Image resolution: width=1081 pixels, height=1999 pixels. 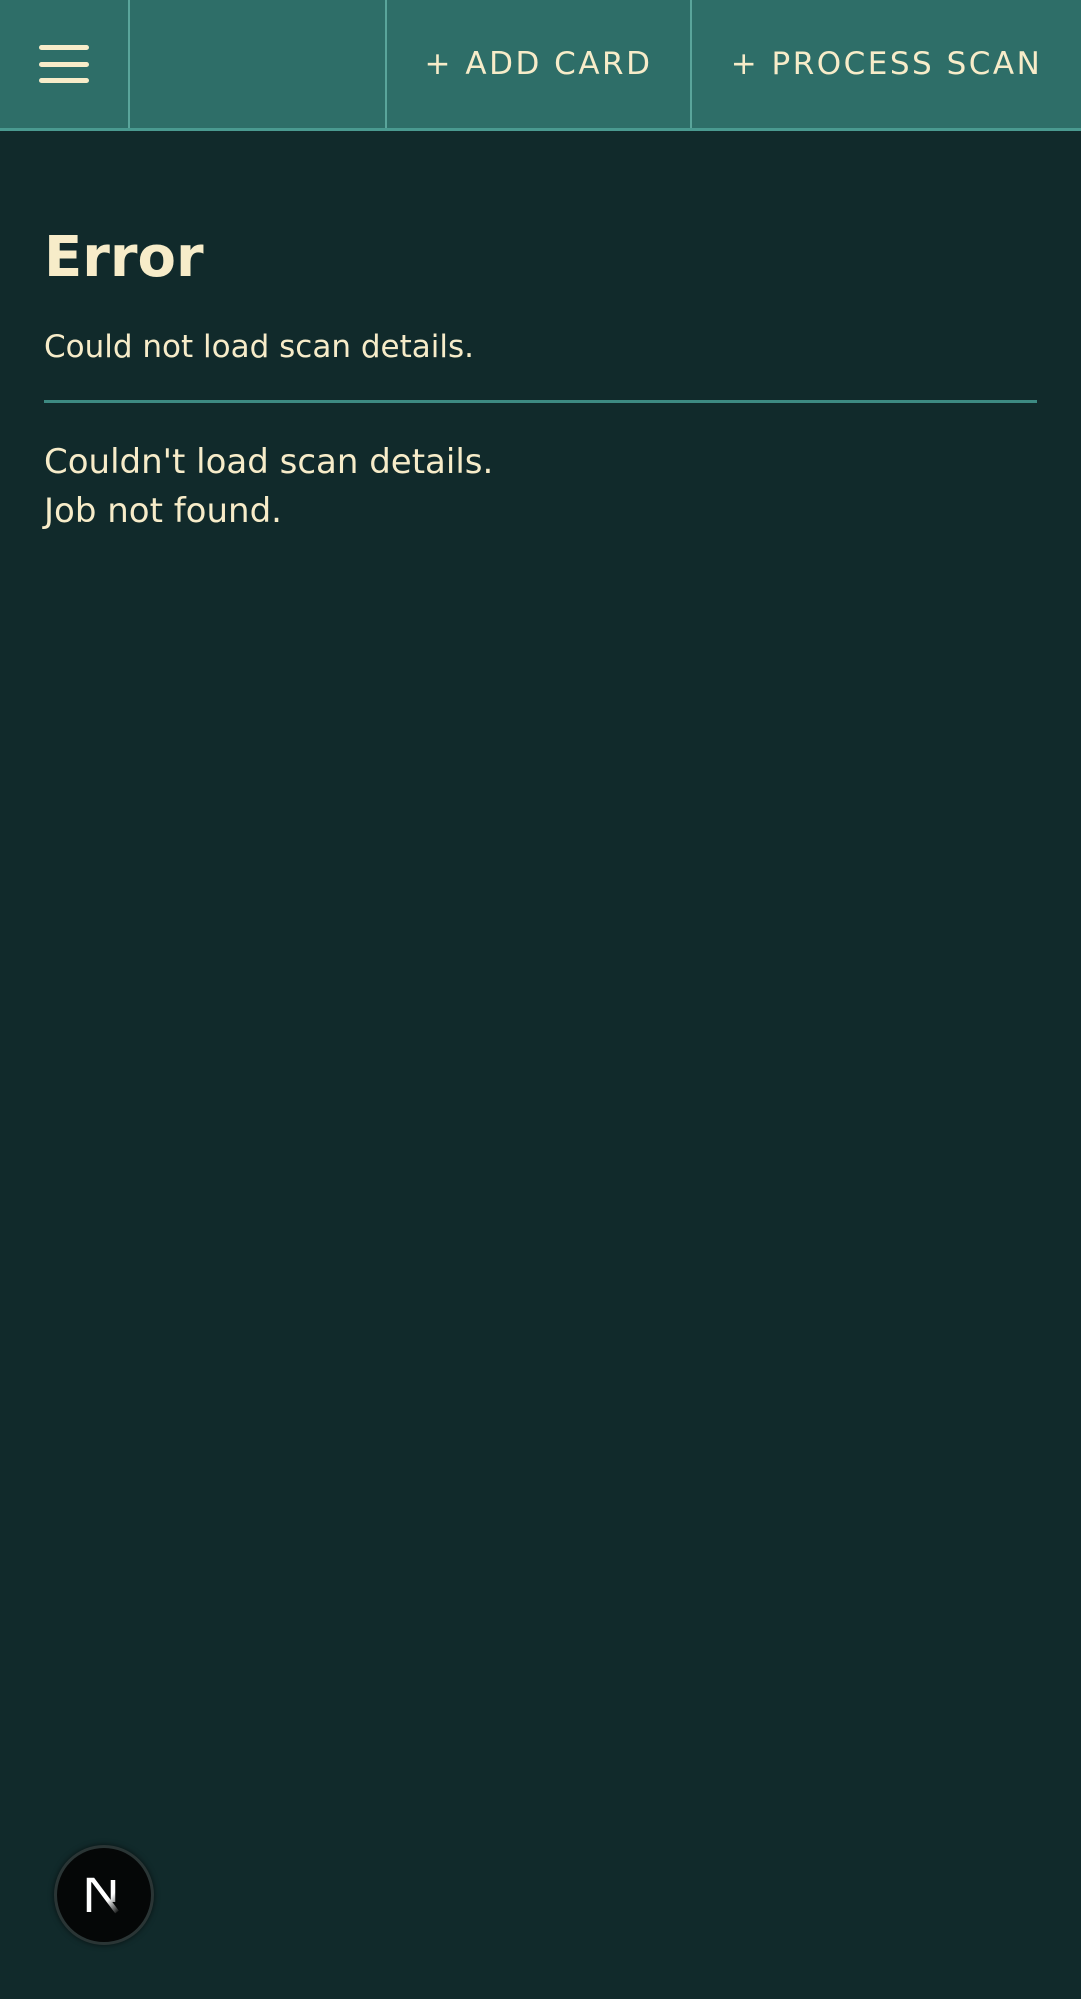 What do you see at coordinates (163, 511) in the screenshot?
I see `error-detail-line: Job not found.` at bounding box center [163, 511].